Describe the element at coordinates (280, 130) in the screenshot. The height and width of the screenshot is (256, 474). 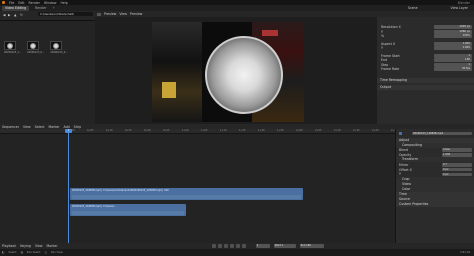
I see `ruler-tick-label: 1+25` at that location.